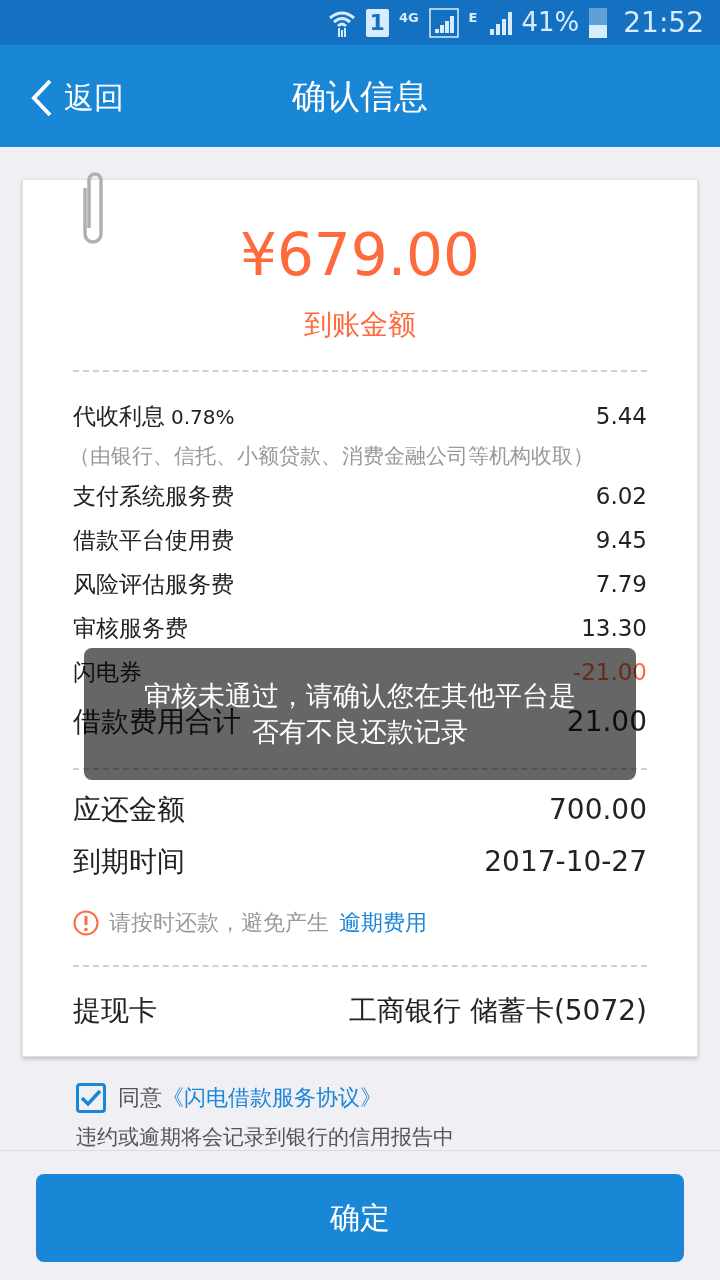 The image size is (720, 1280). What do you see at coordinates (115, 1011) in the screenshot?
I see `card-label: 提现卡` at bounding box center [115, 1011].